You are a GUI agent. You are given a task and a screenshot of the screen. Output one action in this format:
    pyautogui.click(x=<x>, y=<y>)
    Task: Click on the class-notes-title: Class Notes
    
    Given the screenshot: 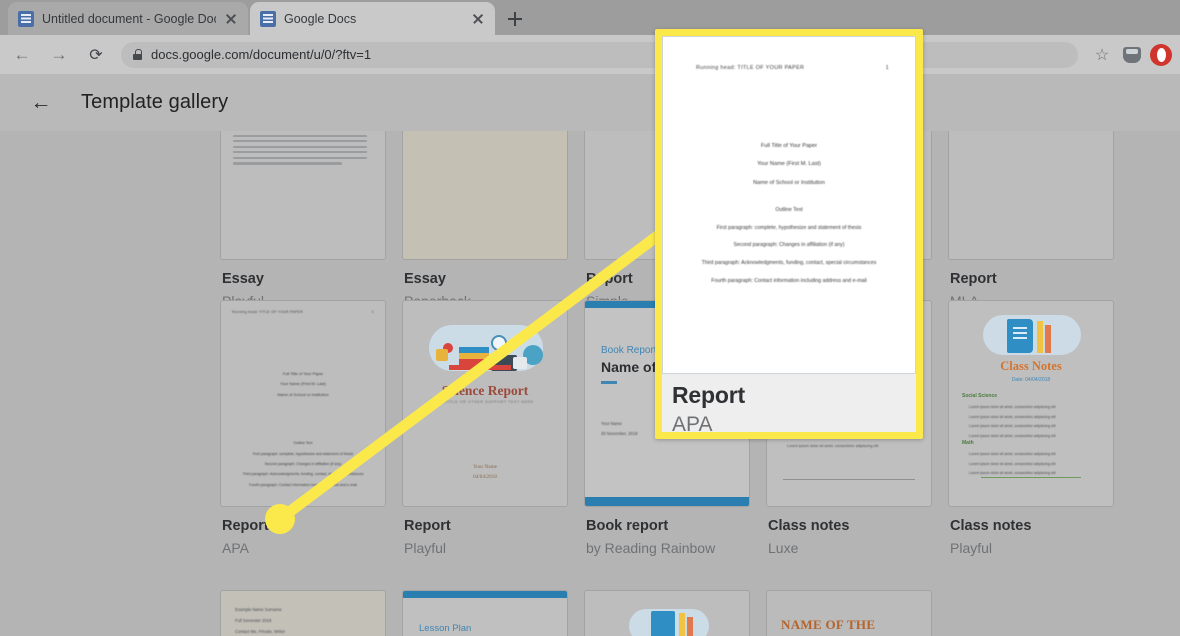 What is the action you would take?
    pyautogui.click(x=1031, y=366)
    